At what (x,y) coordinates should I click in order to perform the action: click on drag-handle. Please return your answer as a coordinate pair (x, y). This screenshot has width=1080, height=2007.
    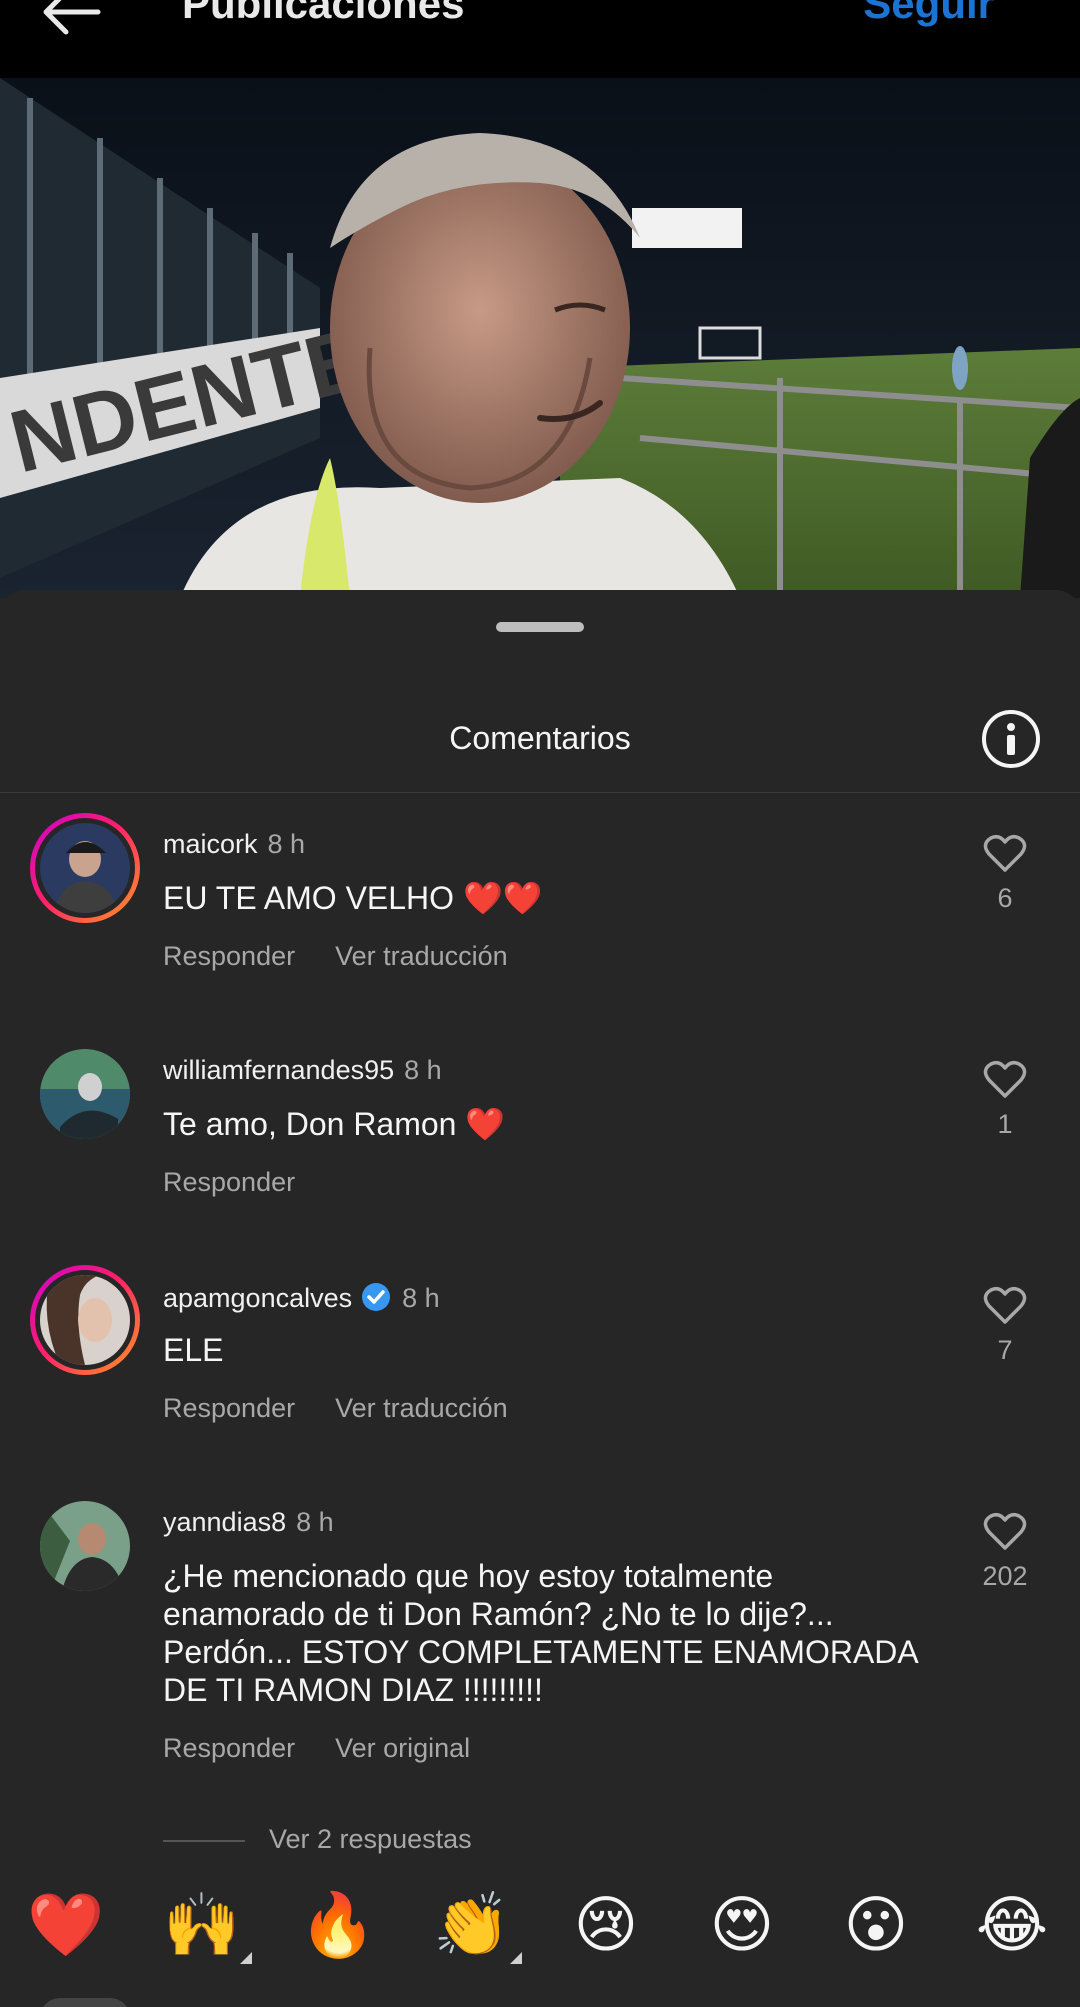
    Looking at the image, I should click on (540, 627).